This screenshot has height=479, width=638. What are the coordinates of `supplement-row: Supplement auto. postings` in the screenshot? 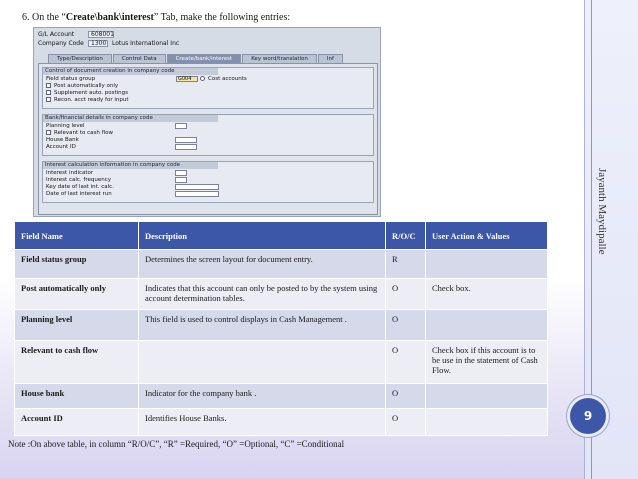 It's located at (208, 92).